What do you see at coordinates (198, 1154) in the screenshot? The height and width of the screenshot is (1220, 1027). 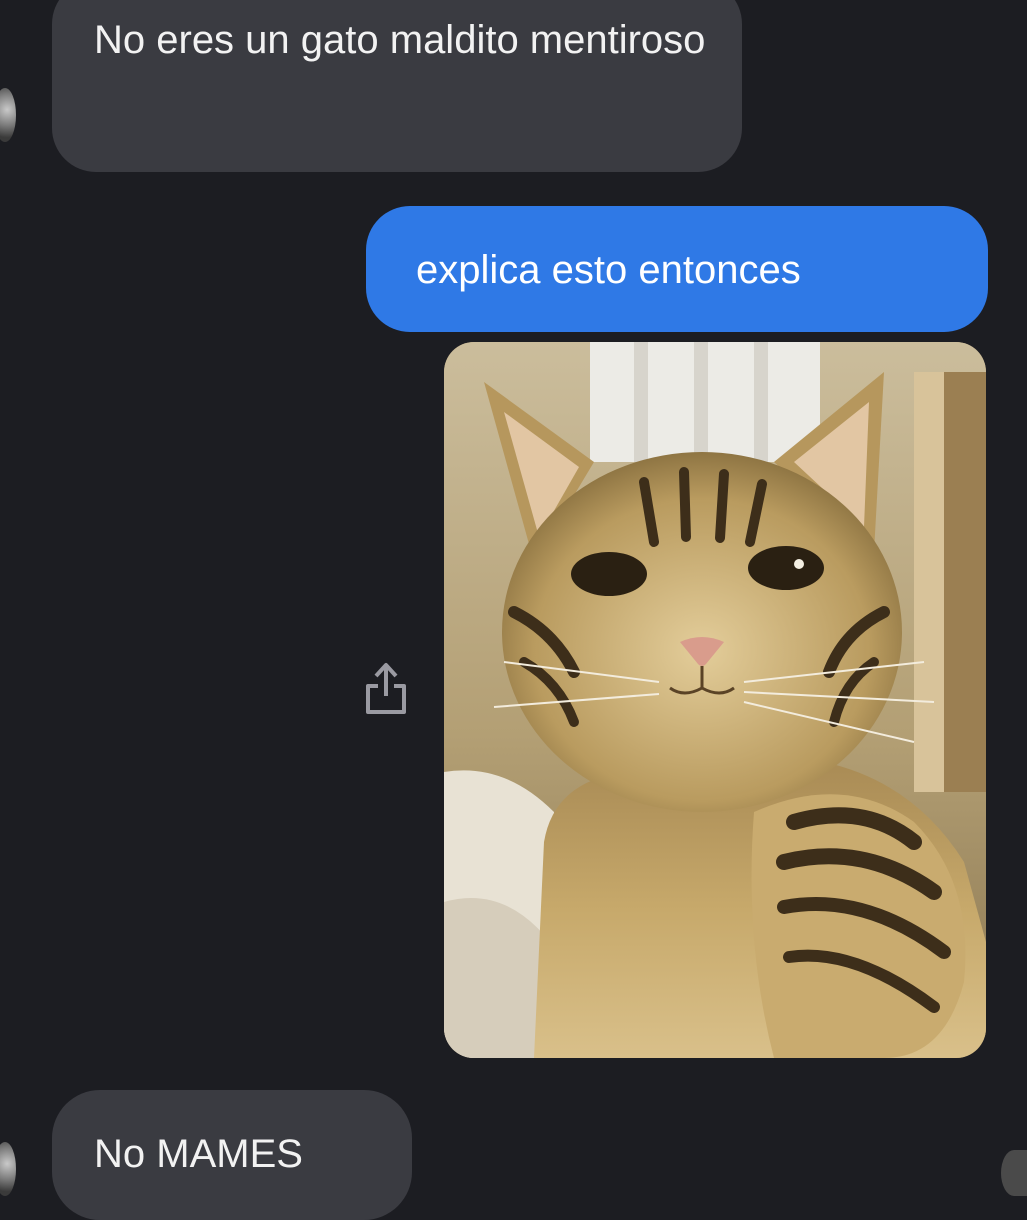 I see `message-text: No MAMES` at bounding box center [198, 1154].